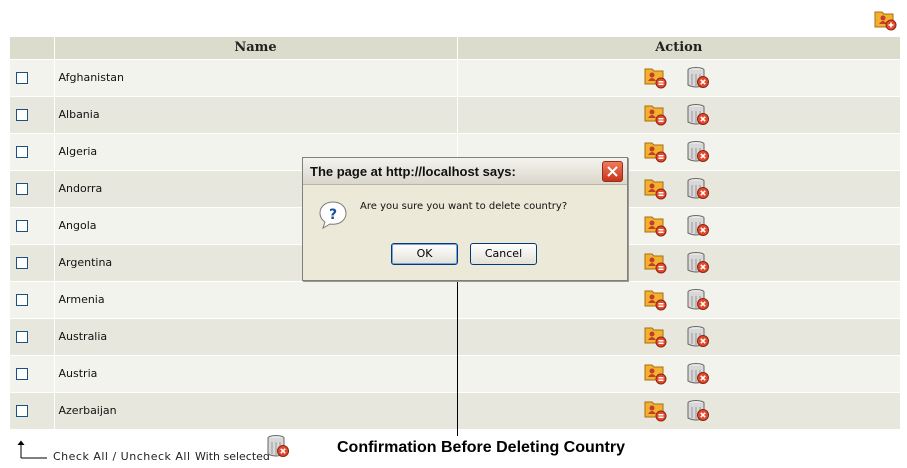 The image size is (907, 468). Describe the element at coordinates (32, 451) in the screenshot. I see `corner-arrow-icon` at that location.